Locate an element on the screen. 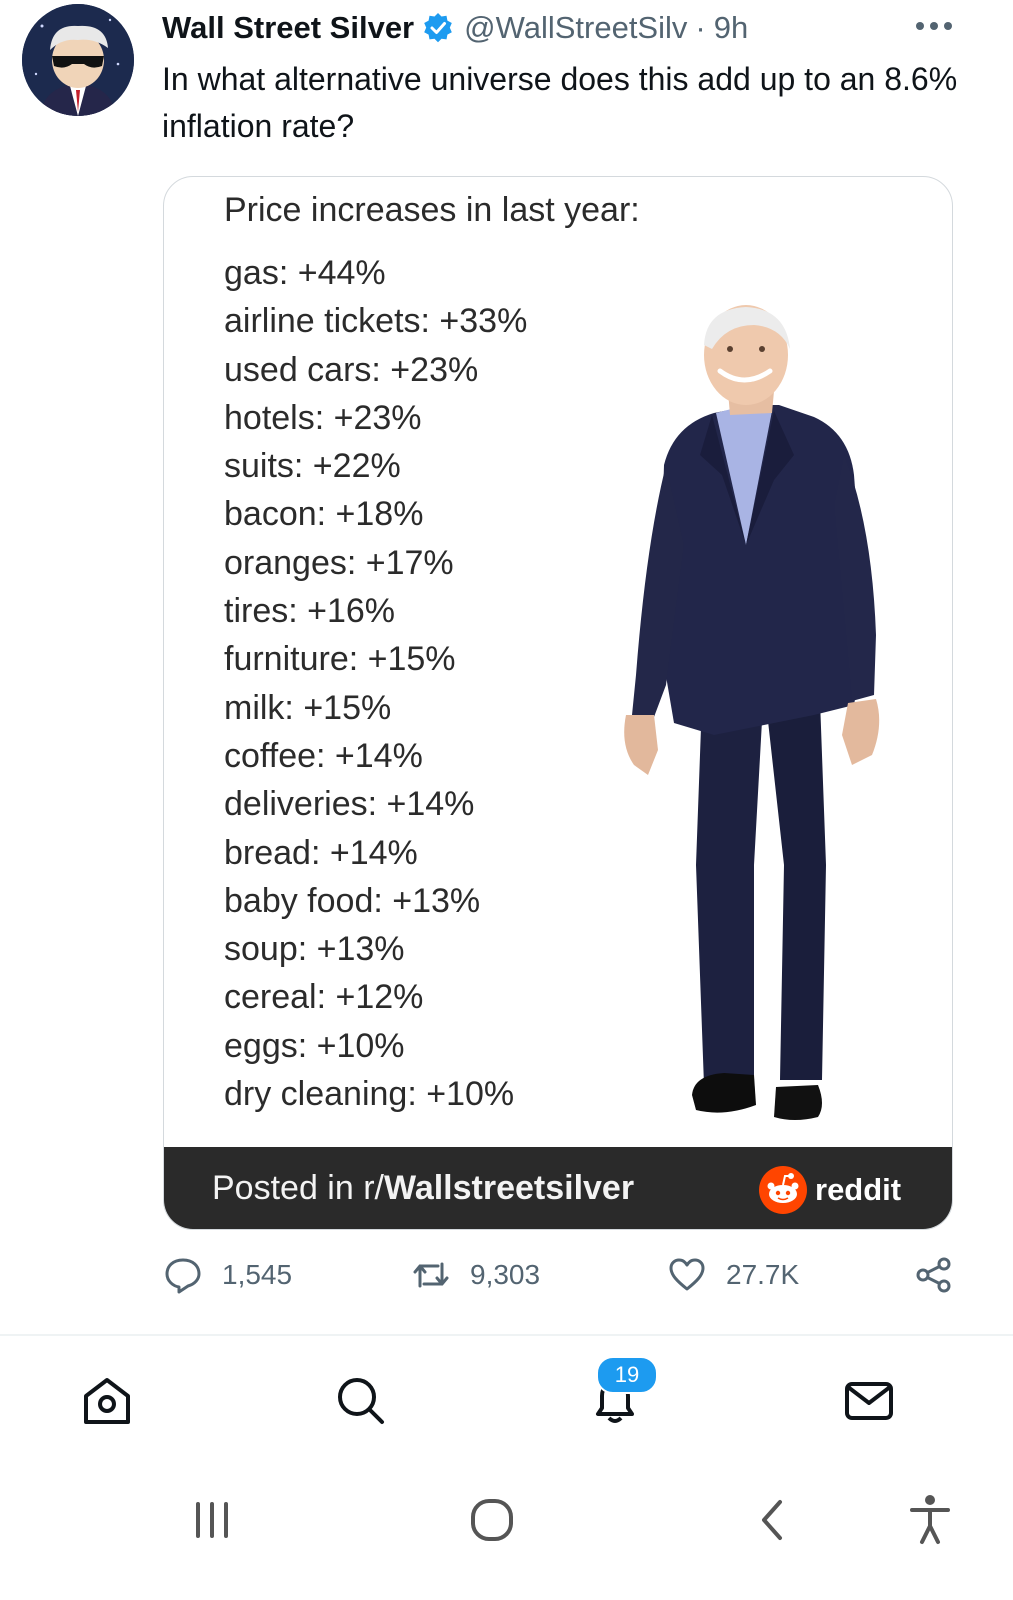 The height and width of the screenshot is (1600, 1013). list-item: coffee: +14% is located at coordinates (323, 755).